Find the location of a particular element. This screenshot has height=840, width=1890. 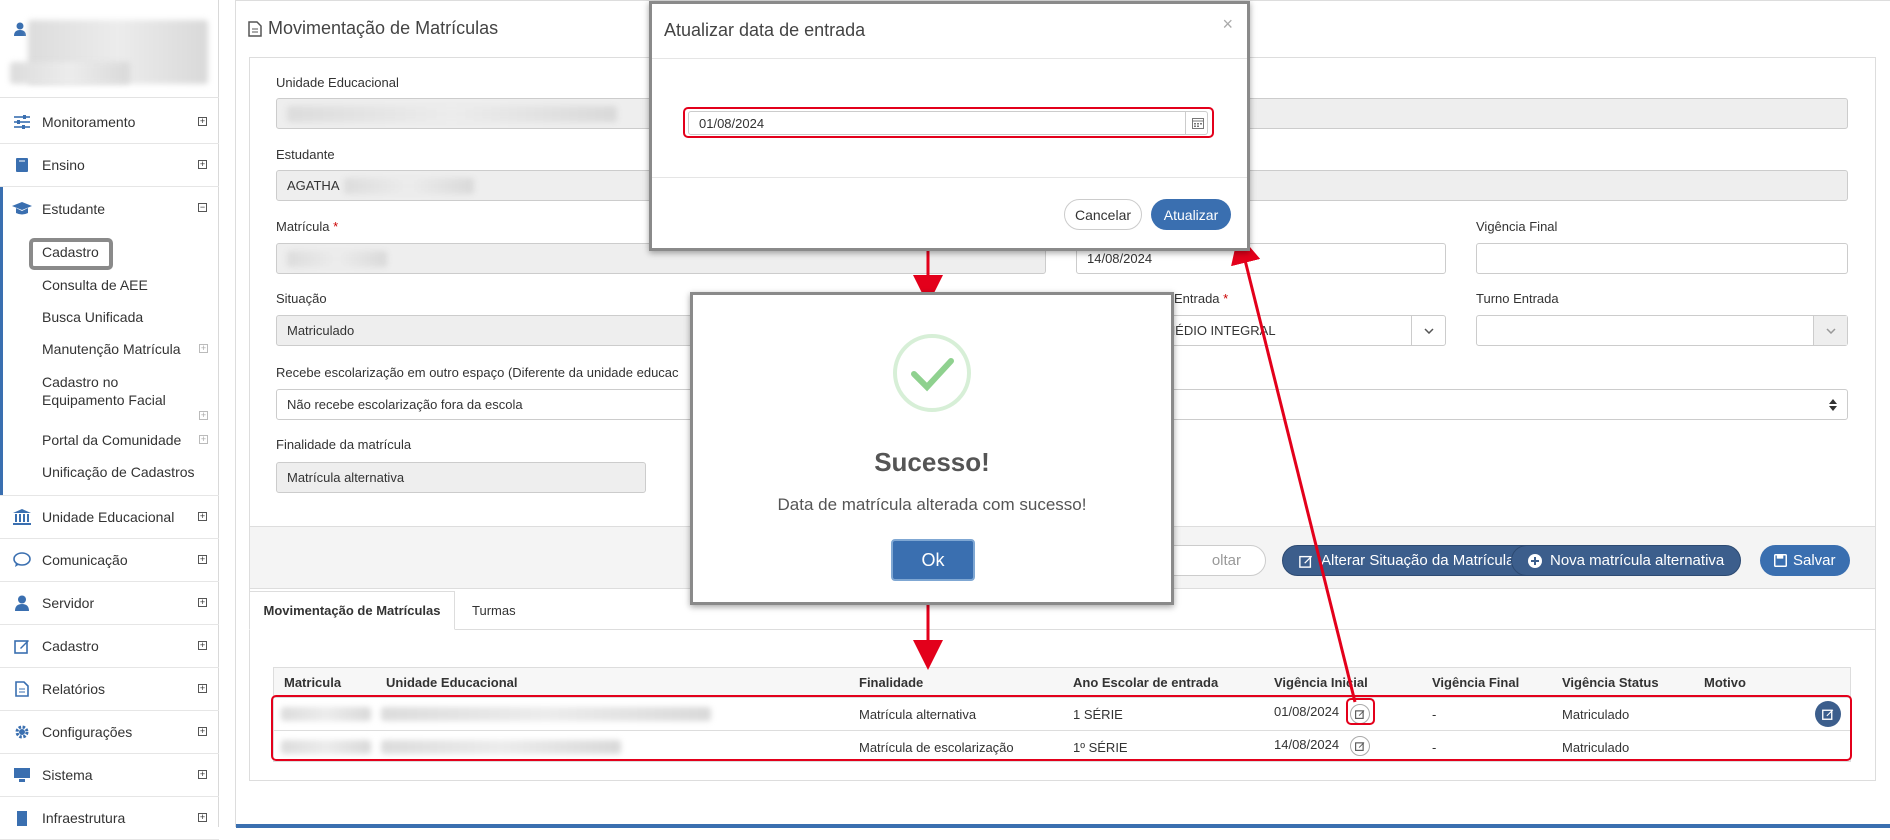

update-label: Atualizar is located at coordinates (1191, 214).